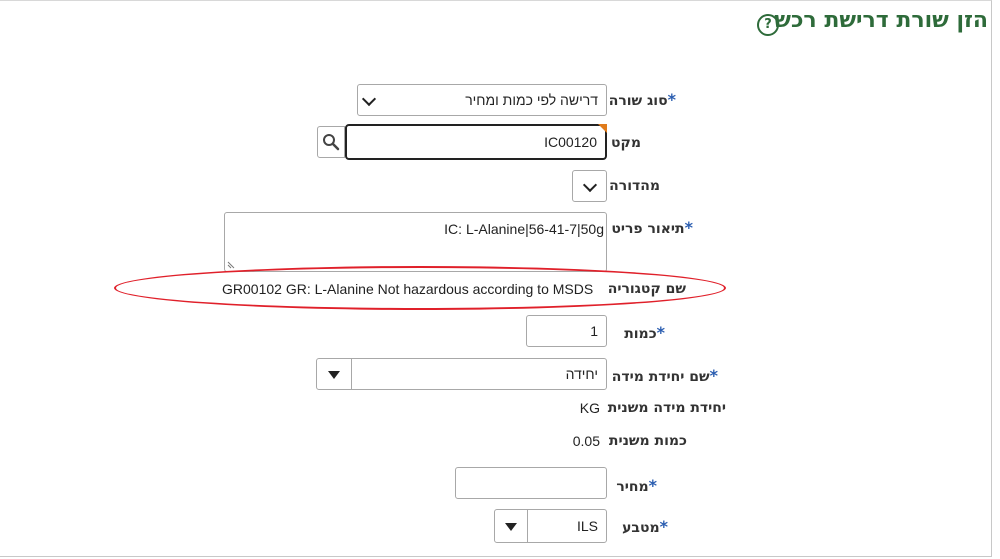 The height and width of the screenshot is (559, 1000). What do you see at coordinates (666, 408) in the screenshot?
I see `secondary-uom-label: יחידת מידה משנית` at bounding box center [666, 408].